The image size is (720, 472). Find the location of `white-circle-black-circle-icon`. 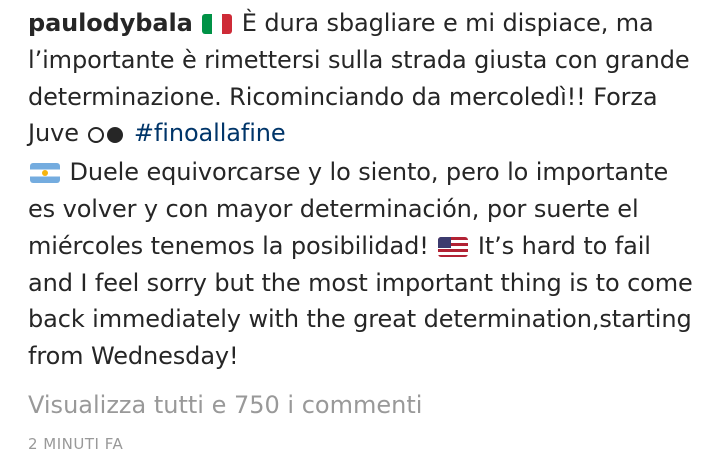

white-circle-black-circle-icon is located at coordinates (107, 135).